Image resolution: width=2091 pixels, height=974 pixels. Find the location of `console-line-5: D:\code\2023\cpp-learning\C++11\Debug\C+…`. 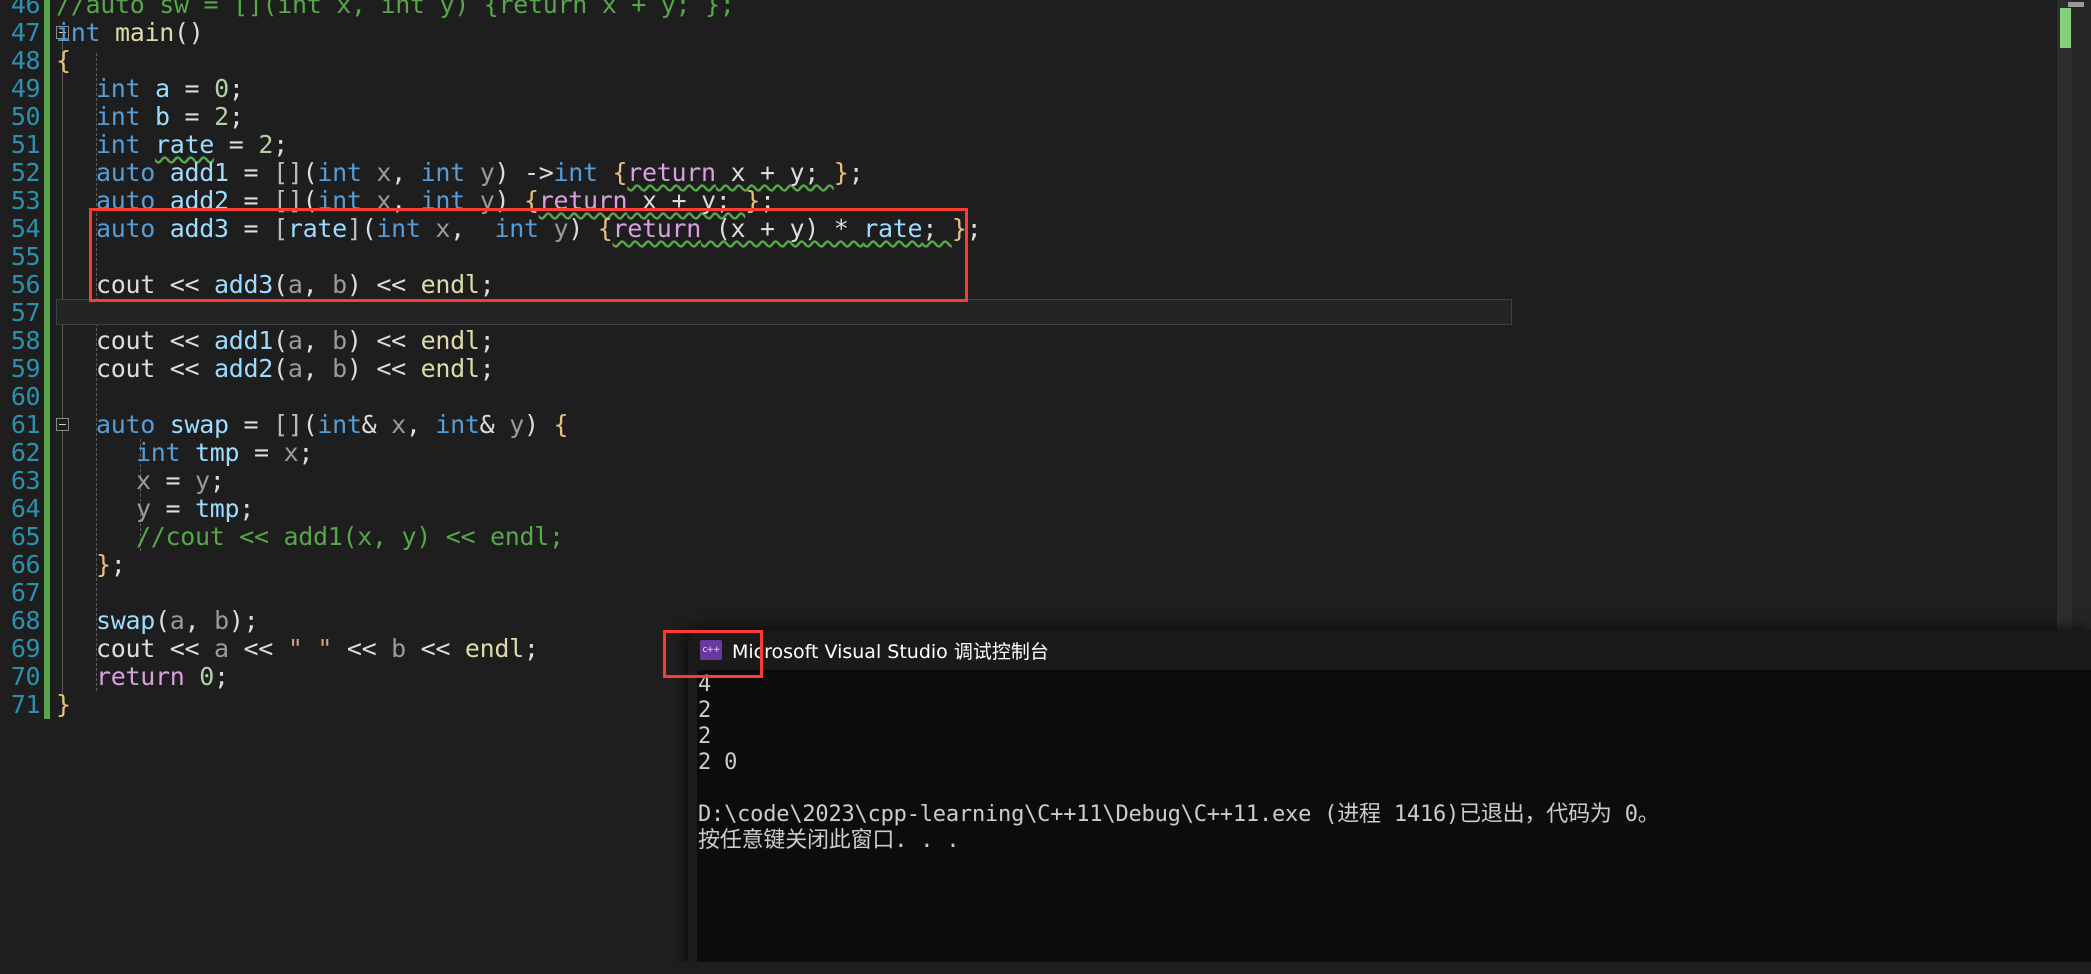

console-line-5: D:\code\2023\cpp-learning\C++11\Debug\C+… is located at coordinates (1179, 814).